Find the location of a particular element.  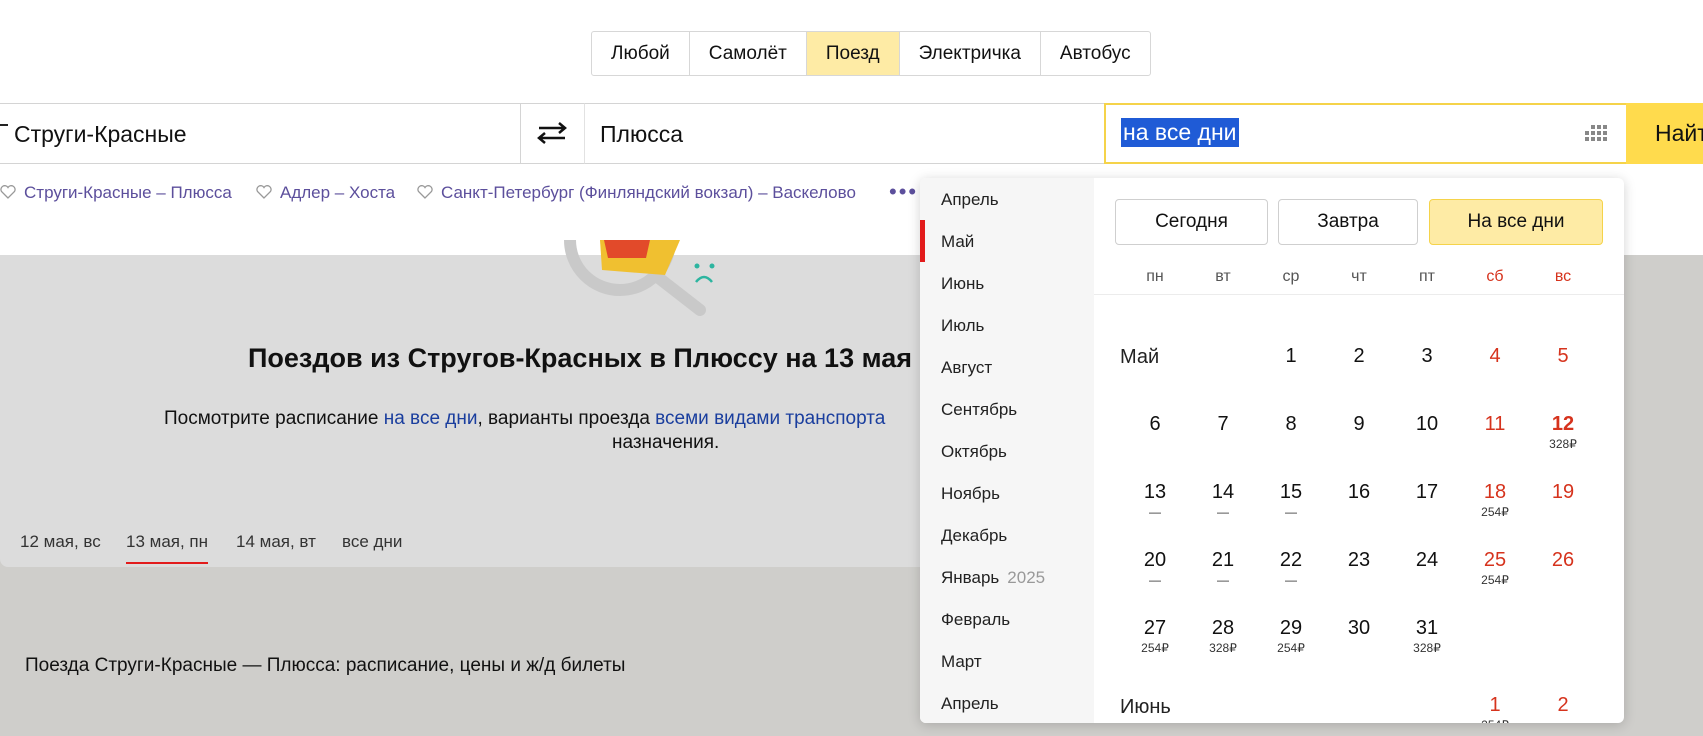

calendar-day: 4 is located at coordinates (1495, 356).